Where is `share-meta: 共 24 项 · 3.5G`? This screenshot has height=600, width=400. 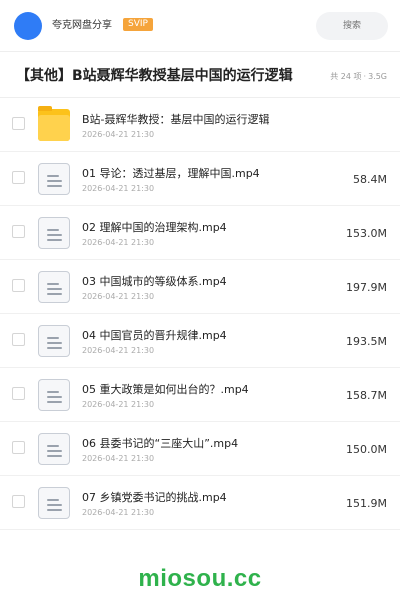 share-meta: 共 24 项 · 3.5G is located at coordinates (358, 77).